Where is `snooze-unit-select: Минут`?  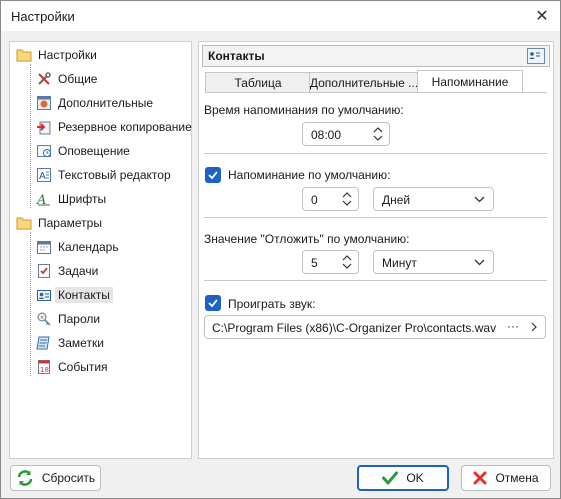
snooze-unit-select: Минут is located at coordinates (433, 262).